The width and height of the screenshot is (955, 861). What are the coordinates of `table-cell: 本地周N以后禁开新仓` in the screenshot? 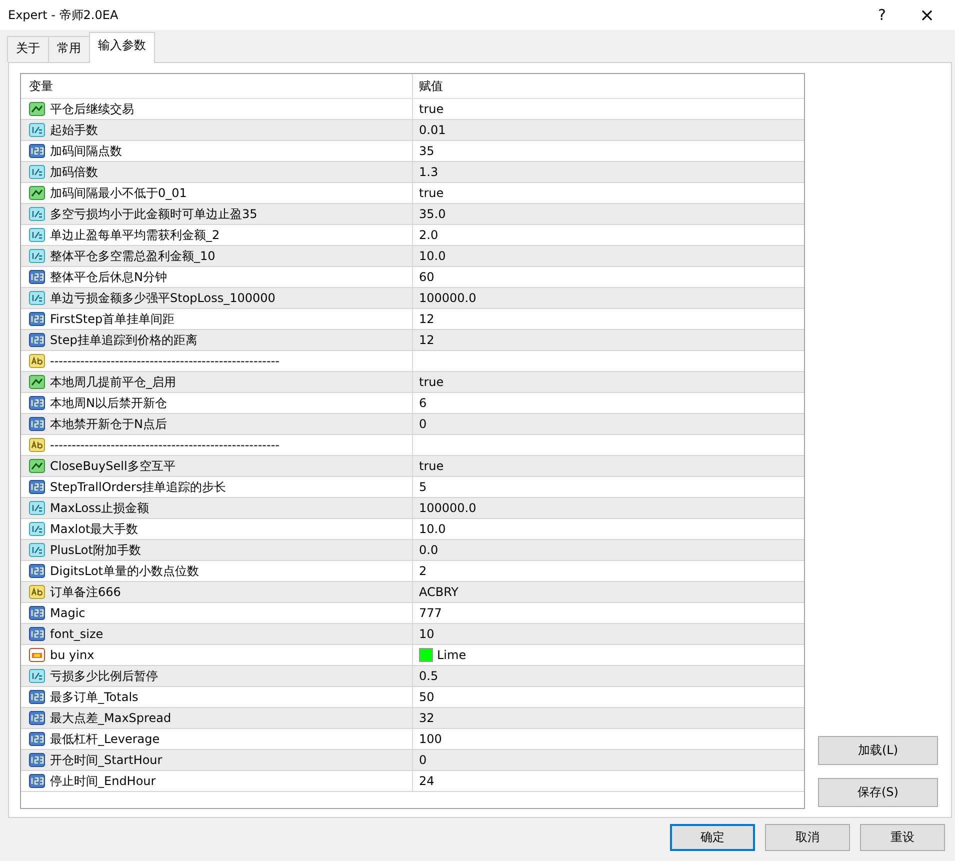 It's located at (108, 403).